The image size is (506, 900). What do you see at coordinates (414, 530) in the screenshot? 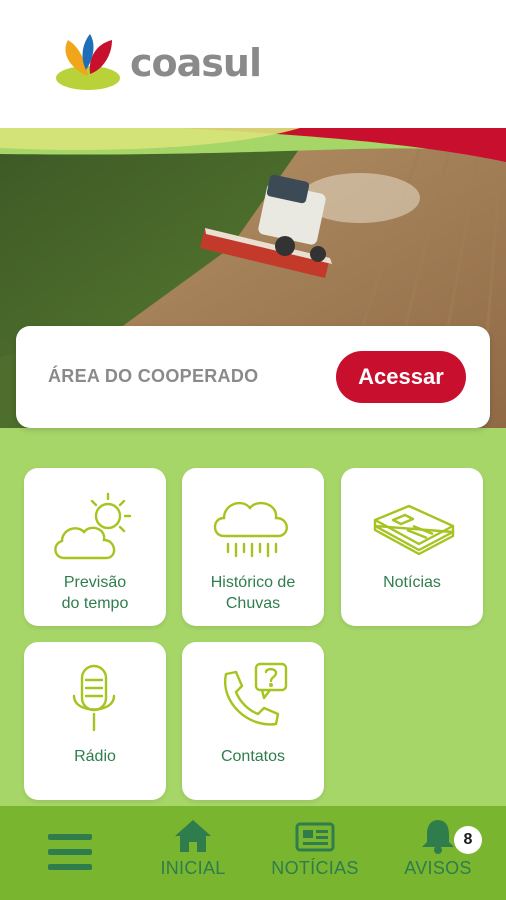
I see `newspaper-icon` at bounding box center [414, 530].